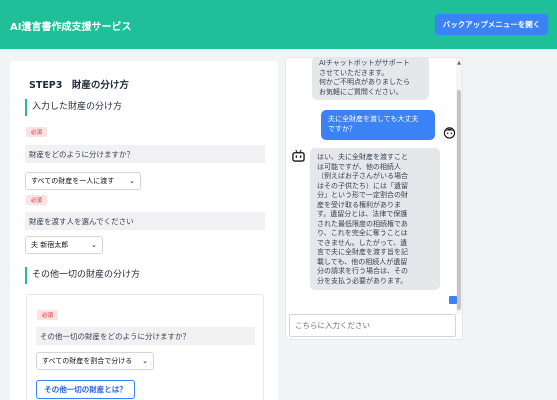 This screenshot has width=557, height=400. Describe the element at coordinates (449, 133) in the screenshot. I see `user-avatar-icon` at that location.